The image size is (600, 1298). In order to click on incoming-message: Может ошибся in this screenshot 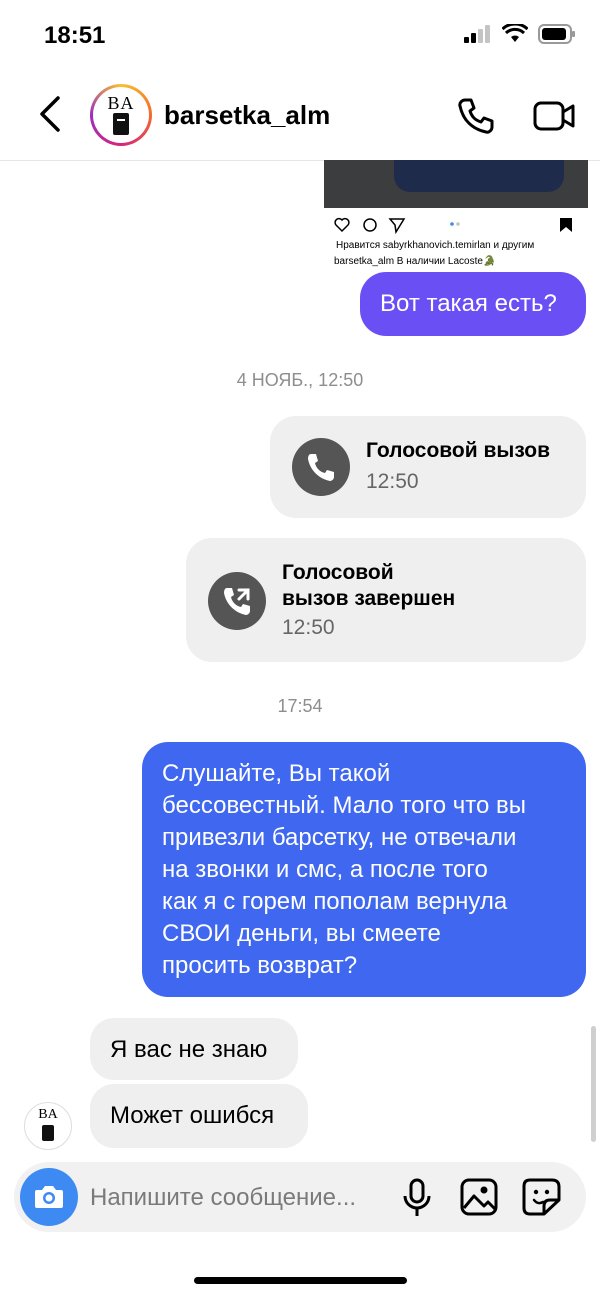, I will do `click(199, 1116)`.